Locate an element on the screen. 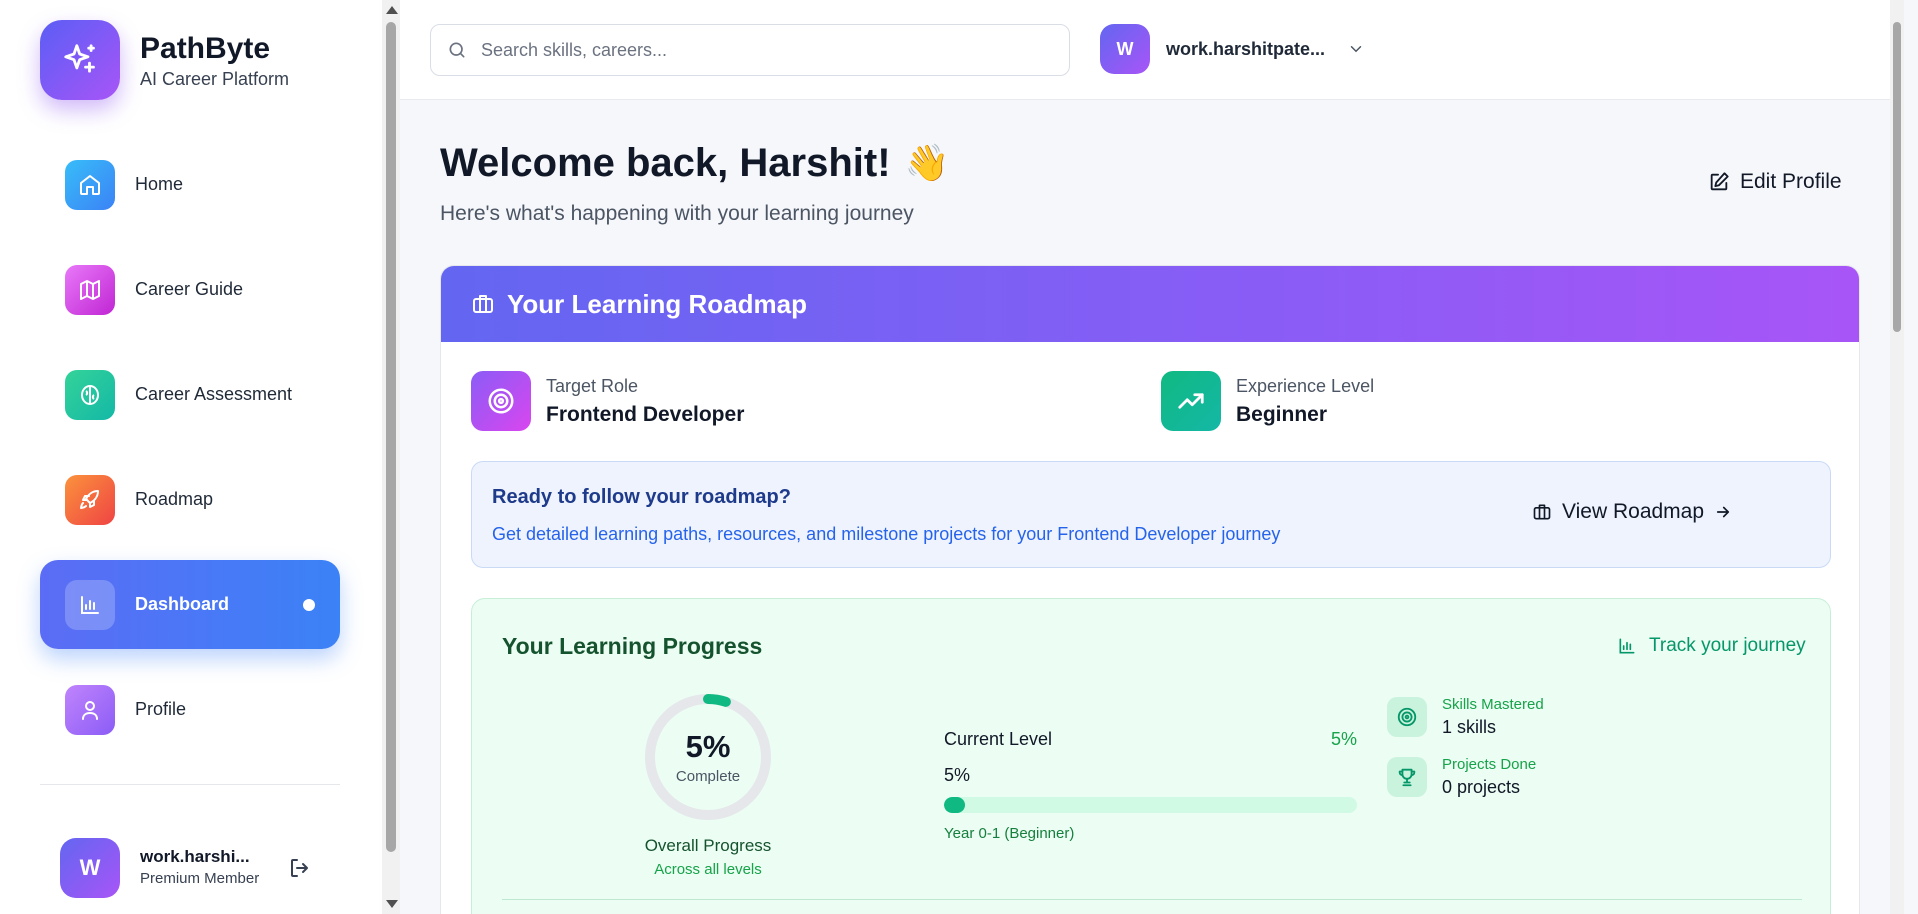  sidebar-item-label: Roadmap is located at coordinates (174, 499).